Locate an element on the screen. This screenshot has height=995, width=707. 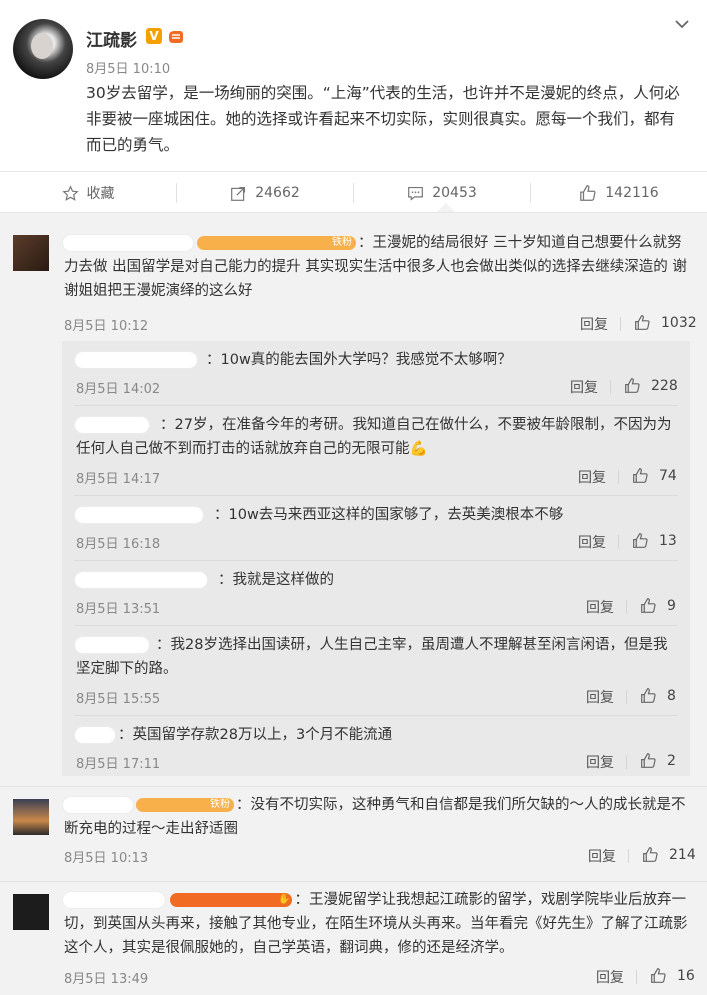
reply-time: 8月5日 14:02 is located at coordinates (118, 389).